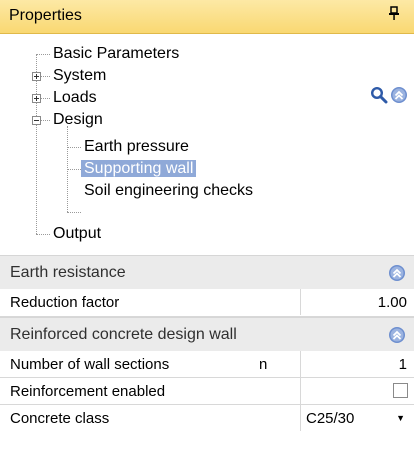 The height and width of the screenshot is (473, 414). I want to click on tree-item-system: System, so click(79, 76).